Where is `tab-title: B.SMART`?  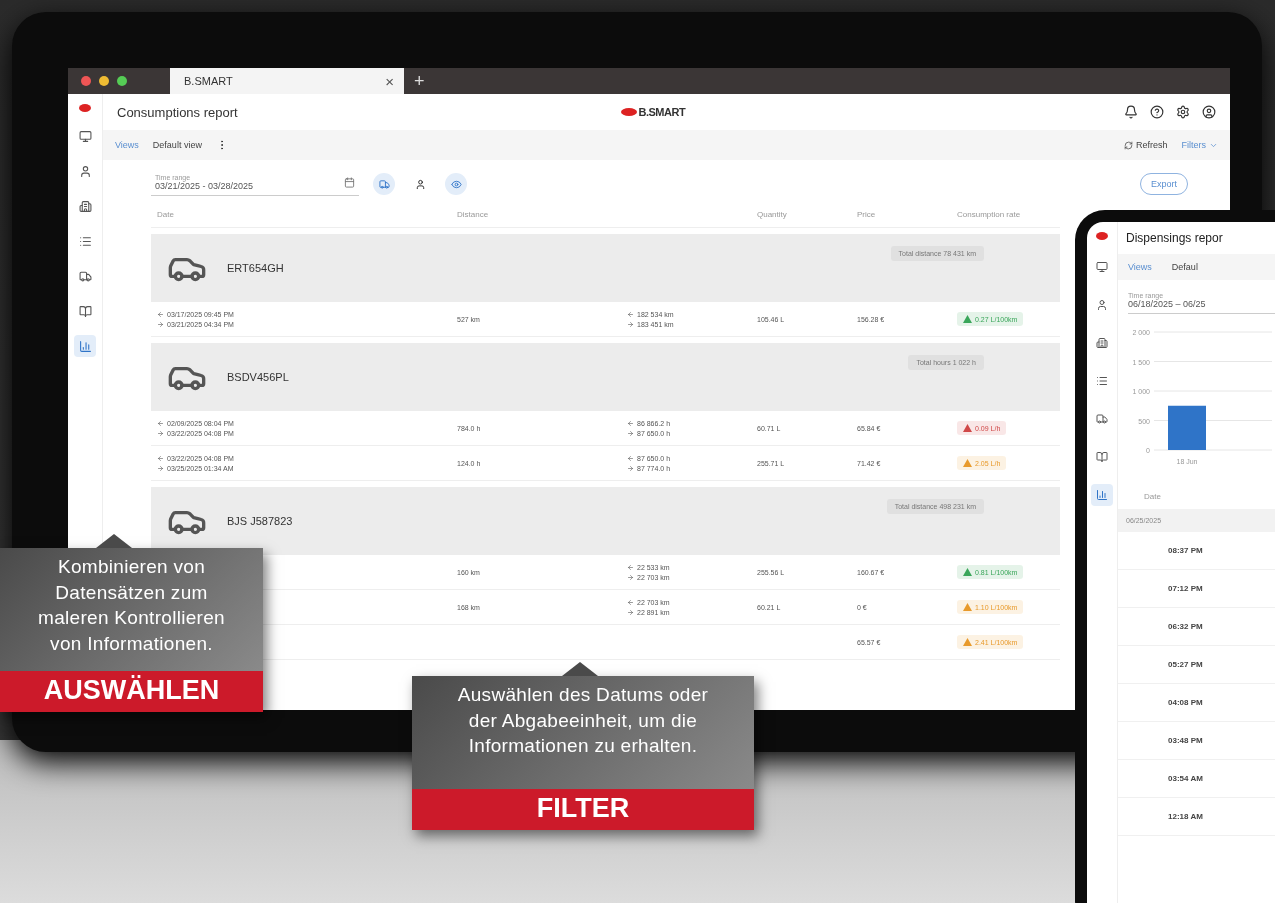
tab-title: B.SMART is located at coordinates (208, 81).